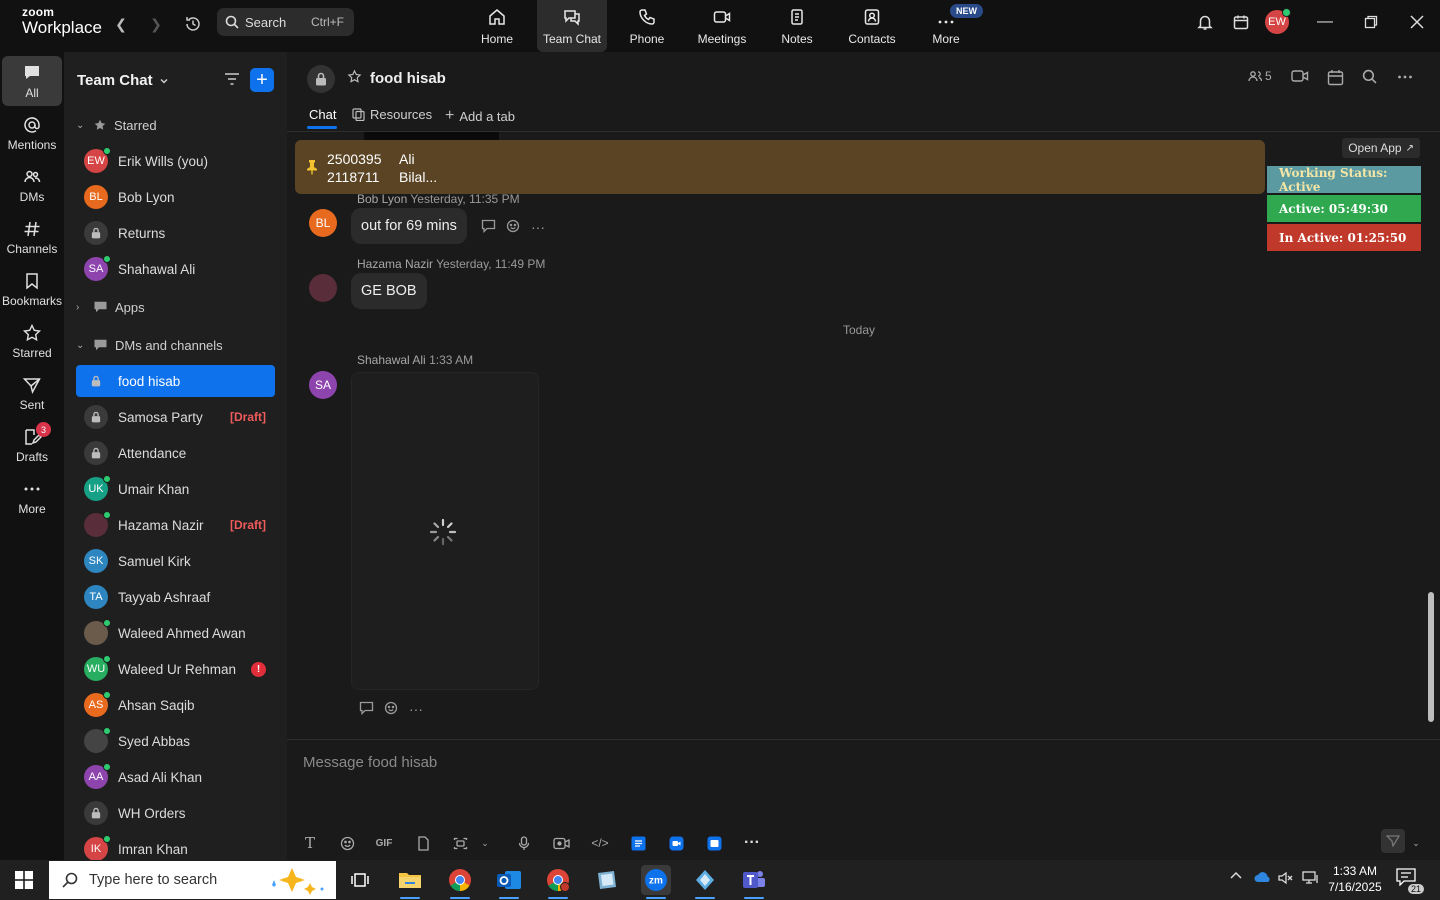  Describe the element at coordinates (232, 79) in the screenshot. I see `filter-icon` at that location.